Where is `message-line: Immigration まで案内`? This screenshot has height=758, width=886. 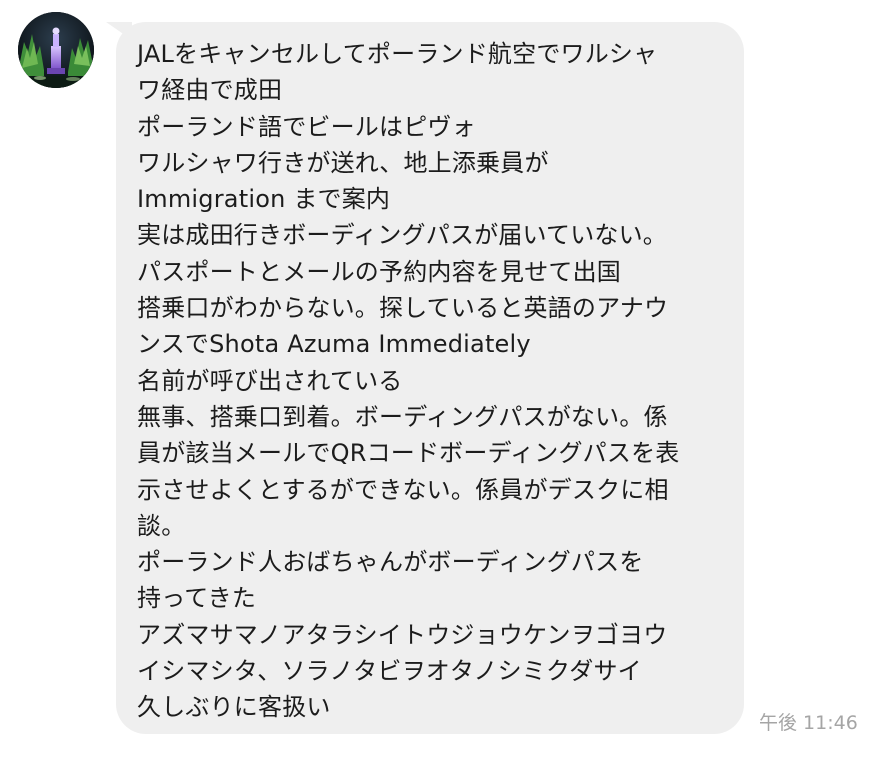 message-line: Immigration まで案内 is located at coordinates (264, 199).